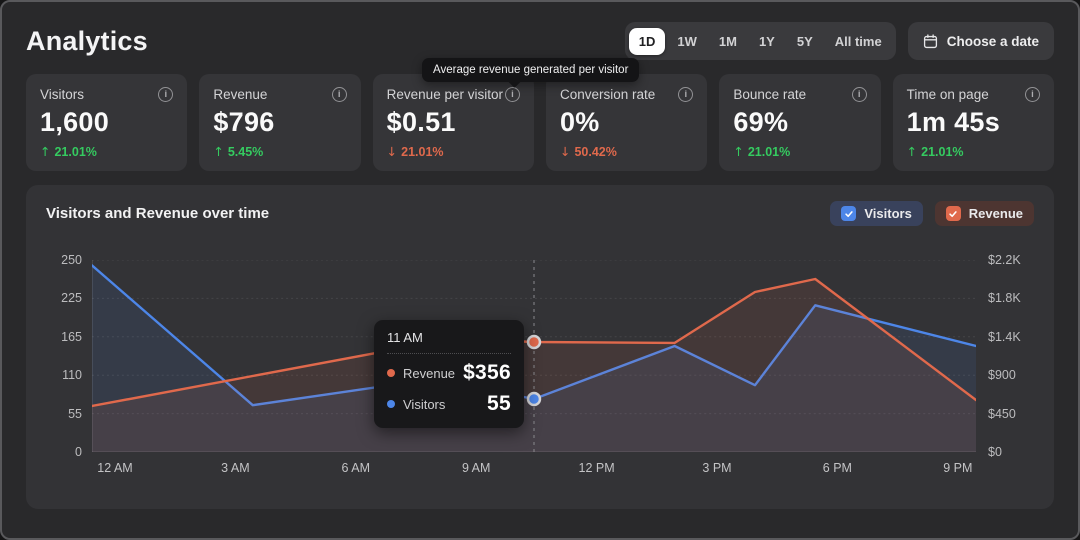  I want to click on chart-tooltip-row-visitors: Visitors 55, so click(449, 404).